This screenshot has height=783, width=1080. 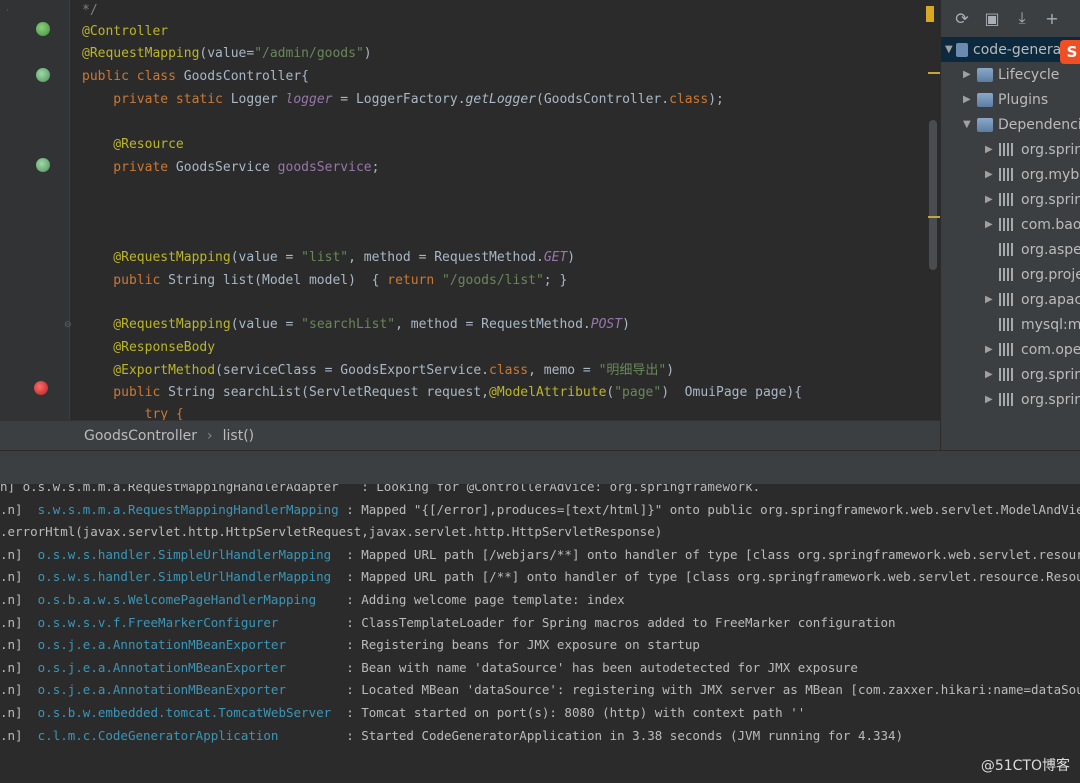 What do you see at coordinates (548, 392) in the screenshot?
I see `code-token: @ModelAttribute` at bounding box center [548, 392].